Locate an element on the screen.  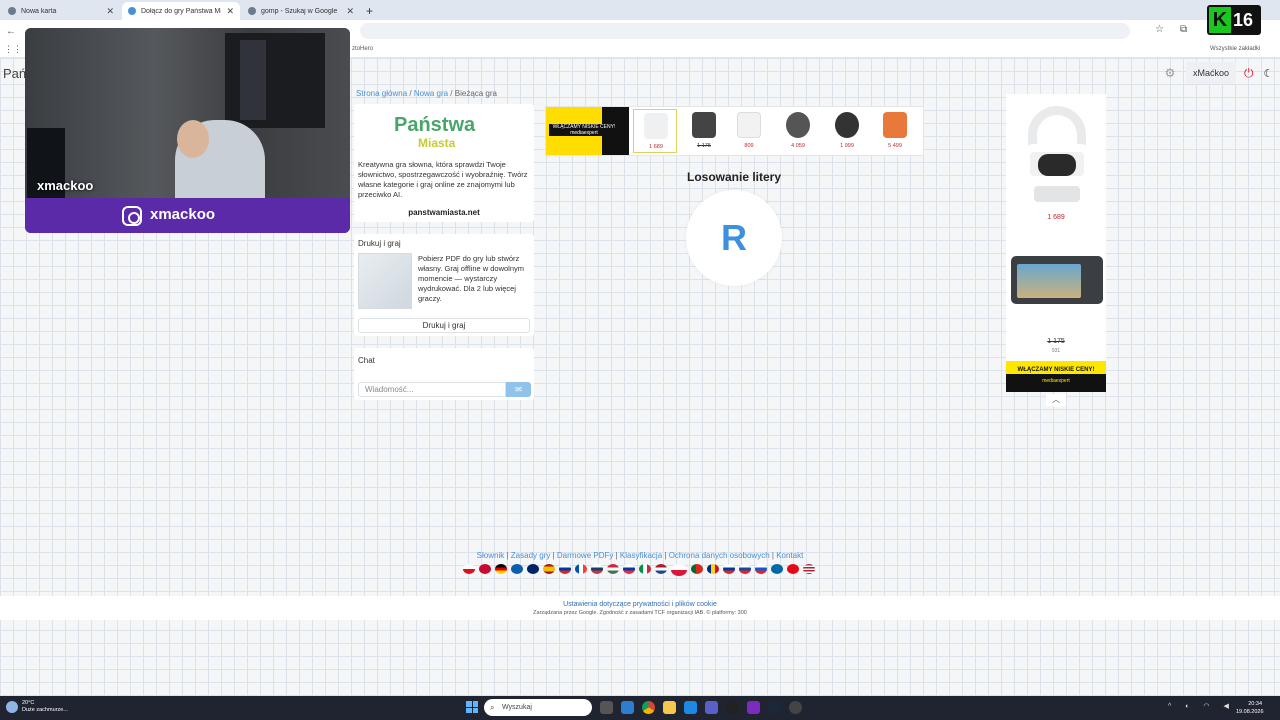
ad-product-purifier: 809 is located at coordinates (749, 131).